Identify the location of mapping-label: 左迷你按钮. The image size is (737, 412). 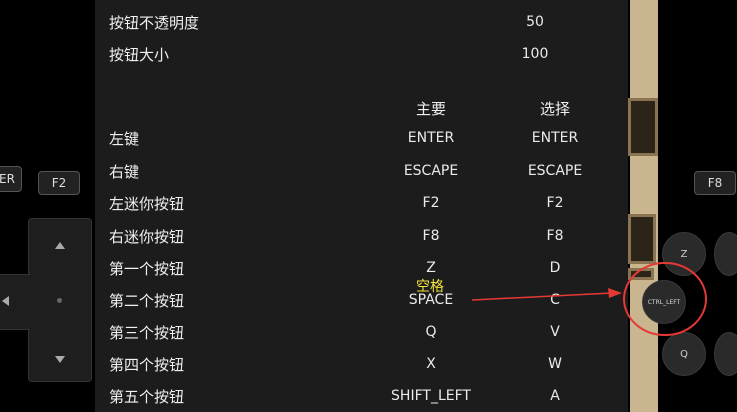
(147, 203).